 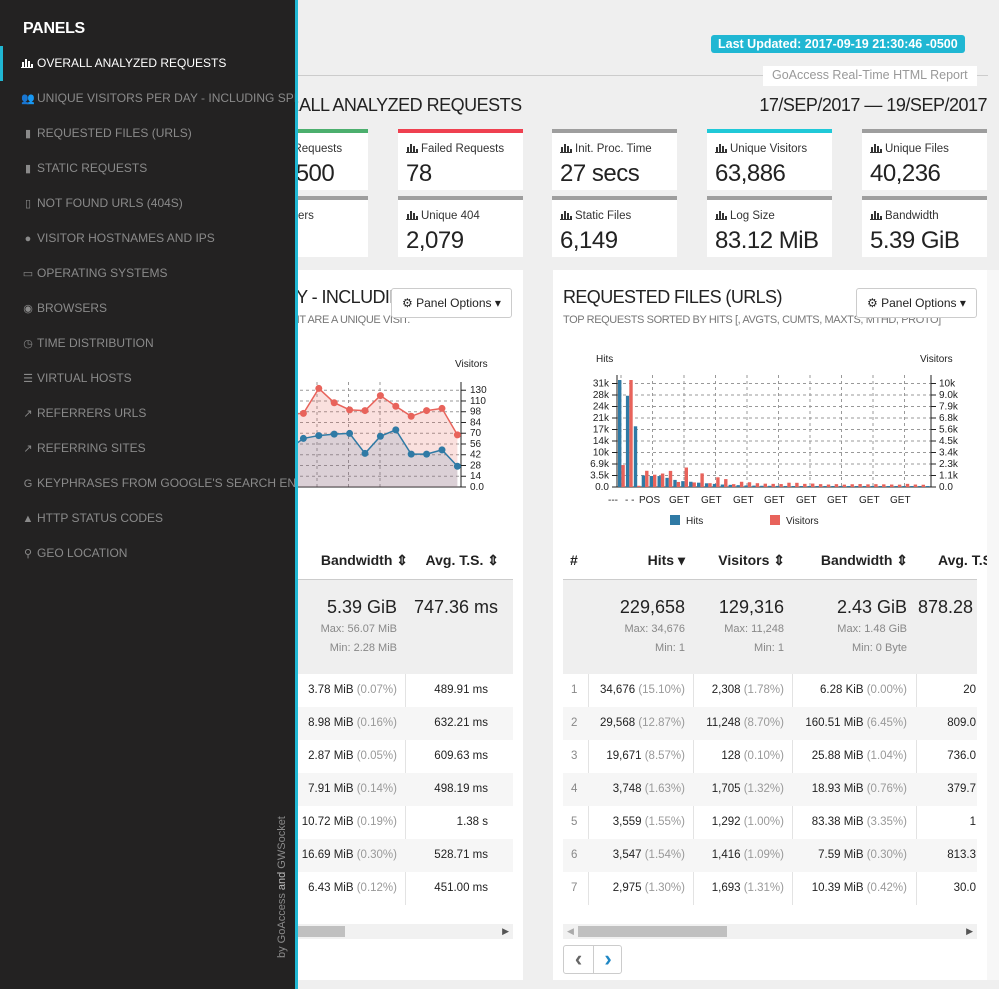 I want to click on scrollbar-thumb, so click(x=652, y=931).